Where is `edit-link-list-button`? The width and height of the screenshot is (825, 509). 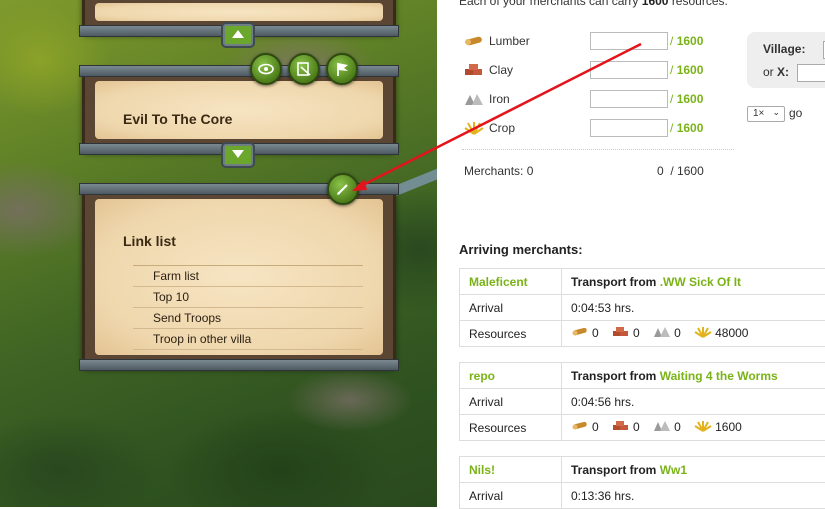 edit-link-list-button is located at coordinates (343, 189).